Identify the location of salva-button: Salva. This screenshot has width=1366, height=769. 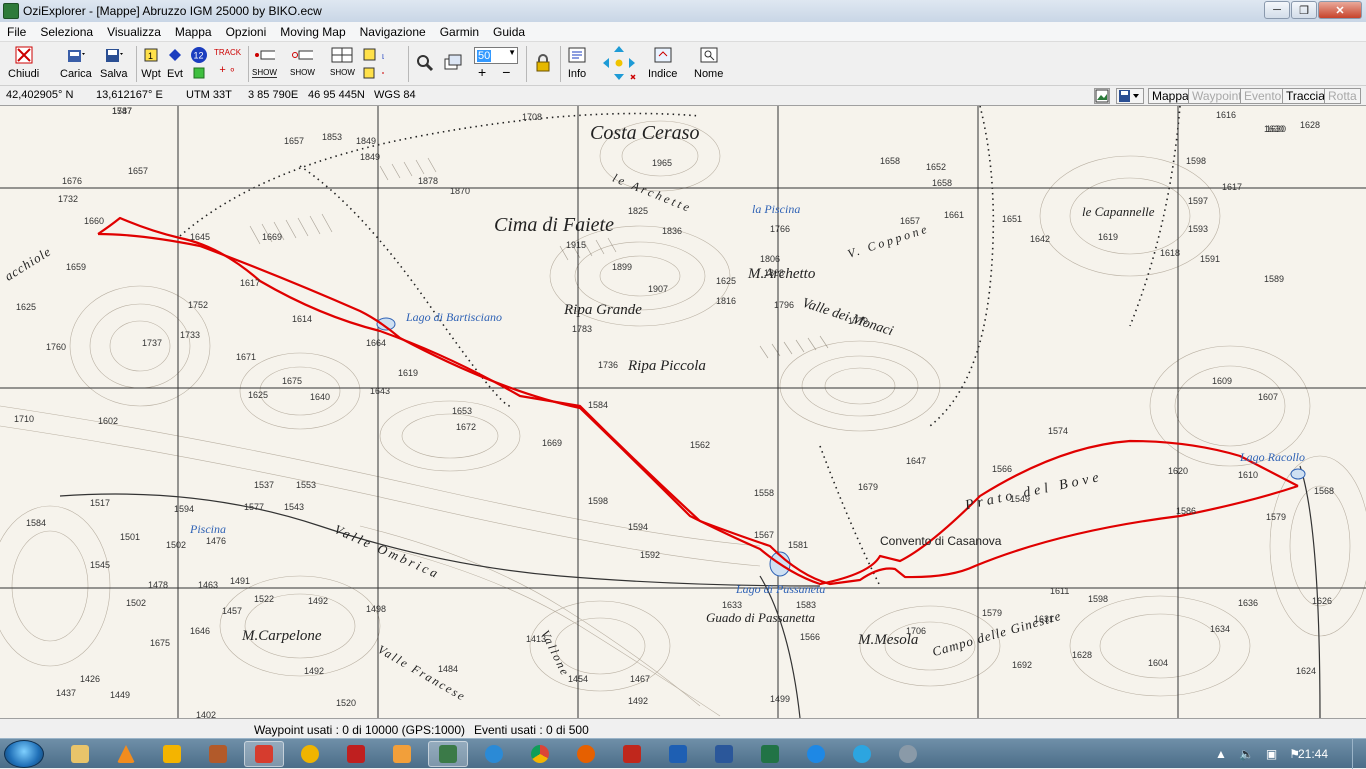
(114, 62).